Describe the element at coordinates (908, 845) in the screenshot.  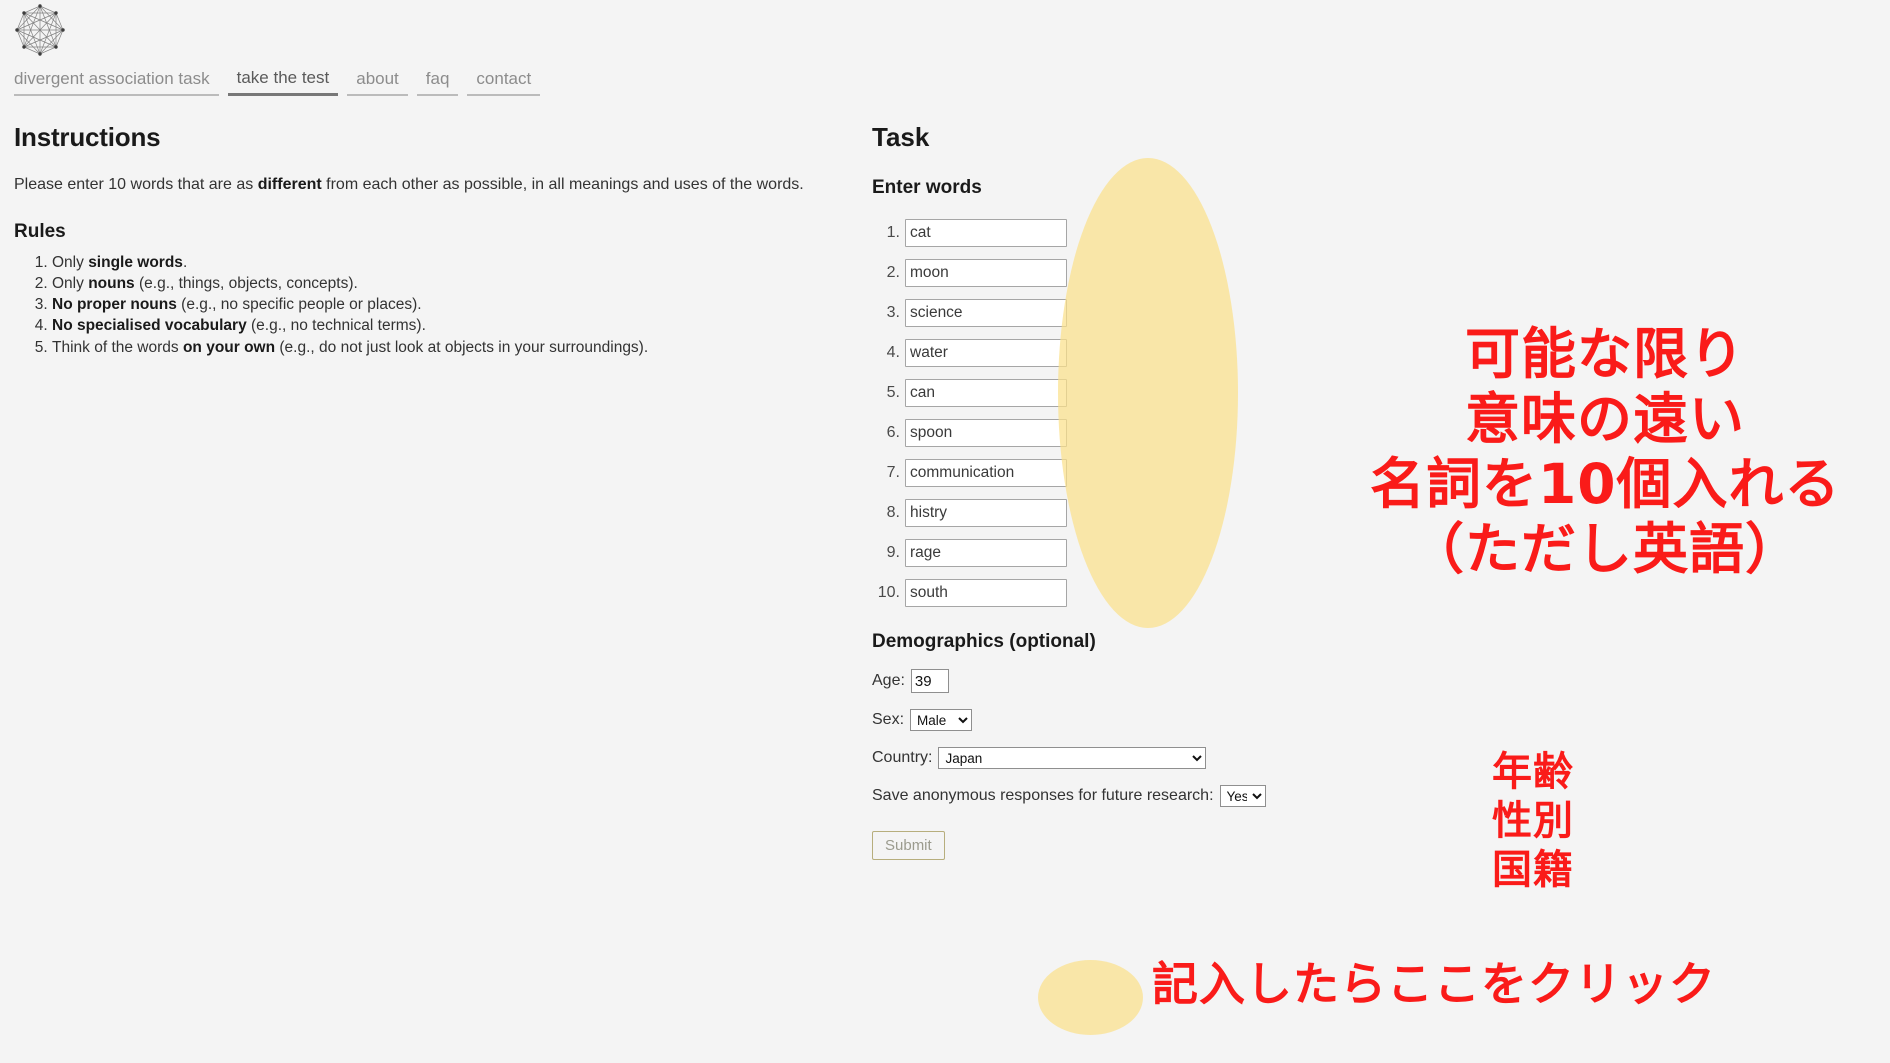
I see `submit-button: Submit` at that location.